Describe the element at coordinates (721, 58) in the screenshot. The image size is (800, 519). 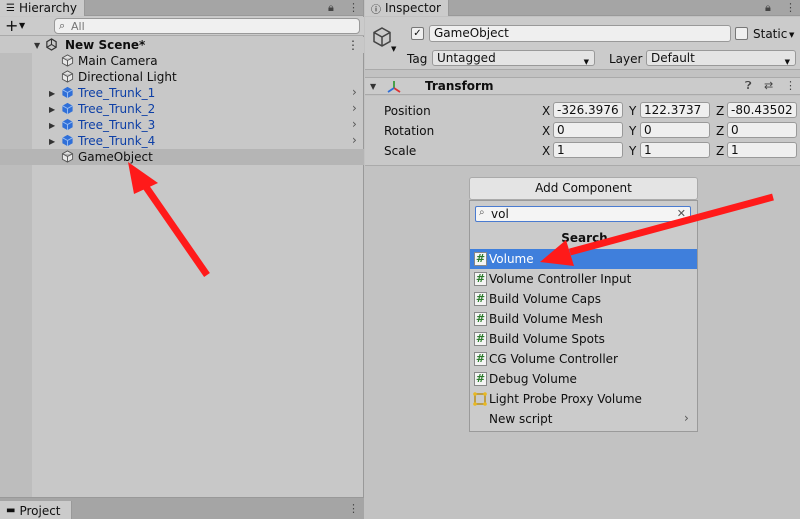
I see `layer-dropdown: Default ▼` at that location.